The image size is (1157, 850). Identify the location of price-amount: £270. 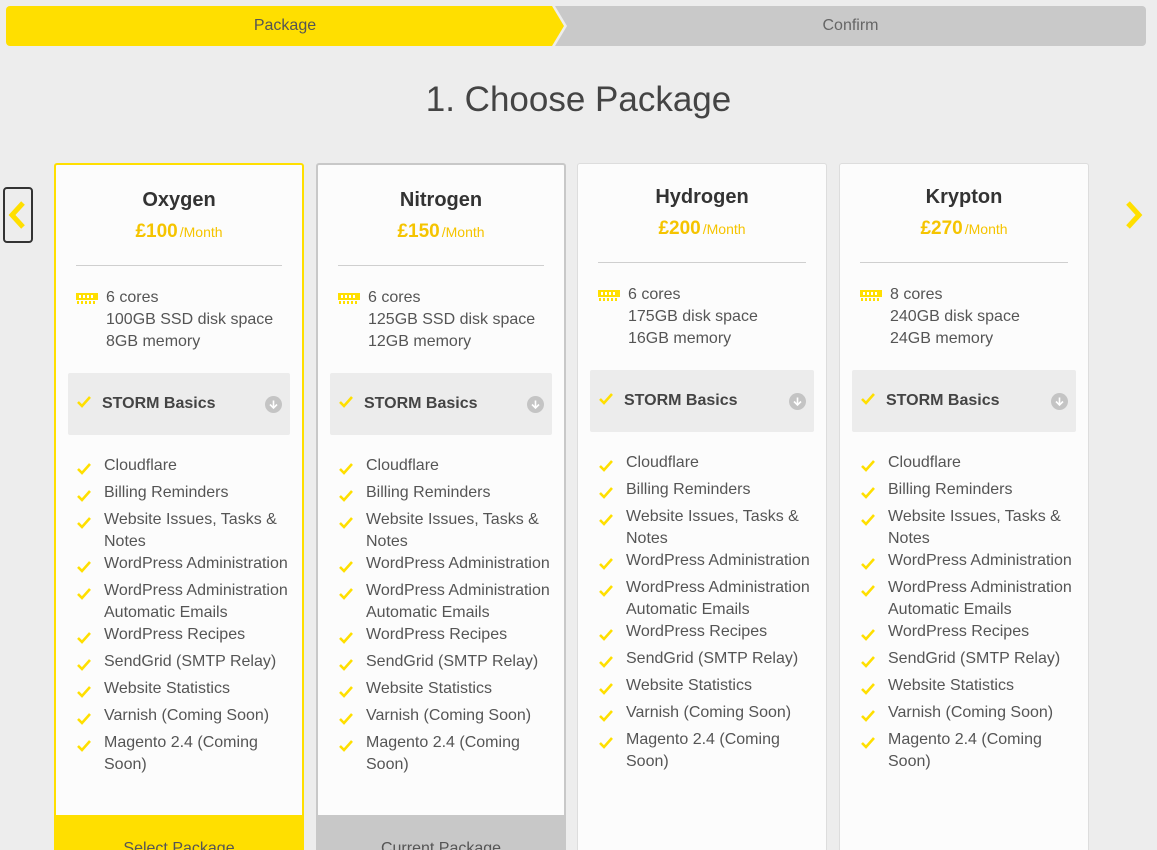
(941, 228).